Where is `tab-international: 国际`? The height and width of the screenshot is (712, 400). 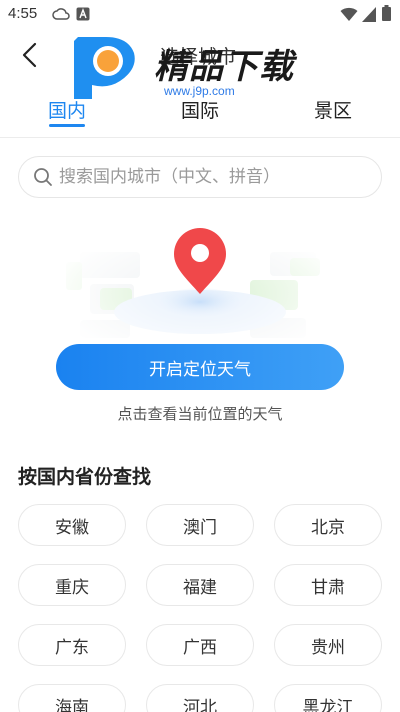 tab-international: 国际 is located at coordinates (200, 109).